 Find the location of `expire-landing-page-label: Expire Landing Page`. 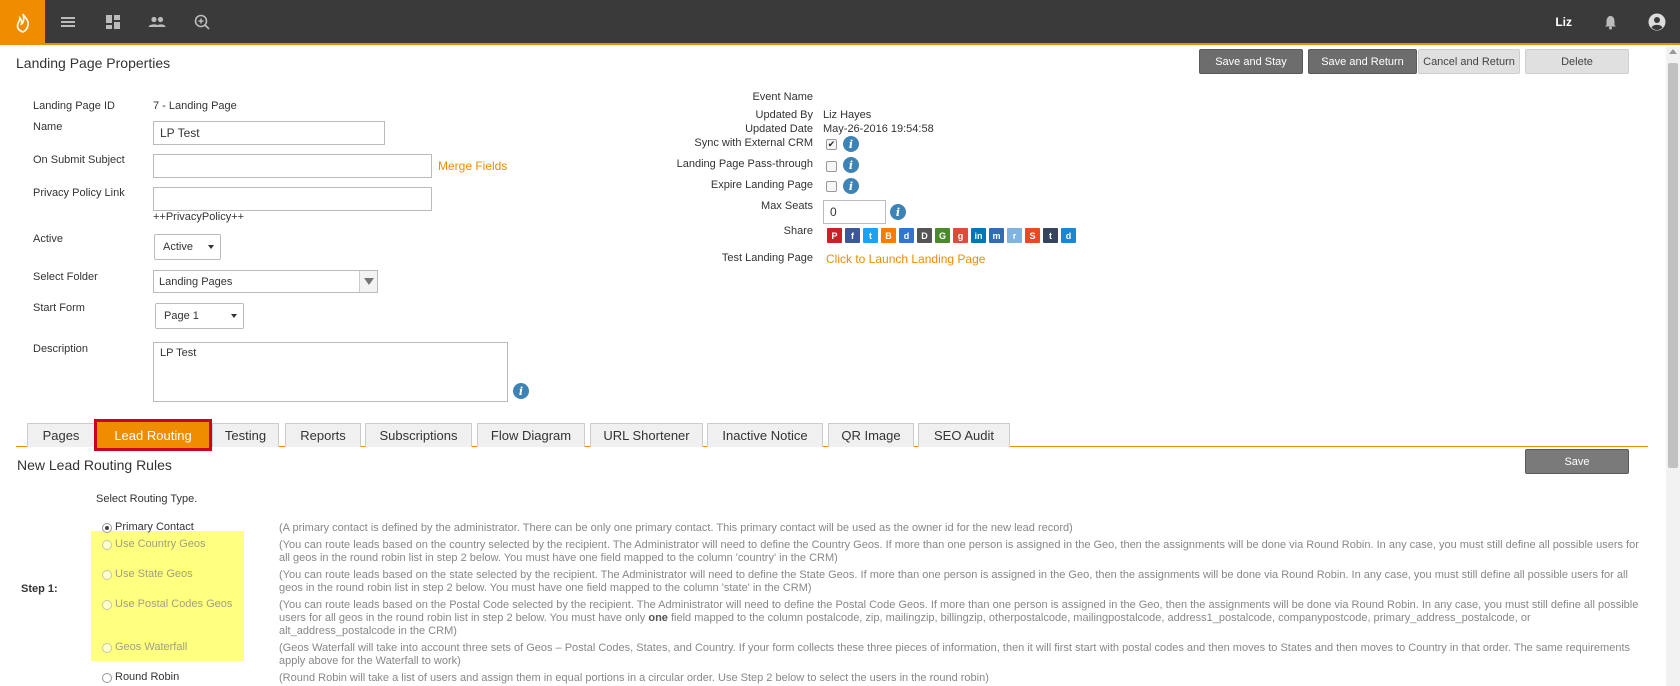

expire-landing-page-label: Expire Landing Page is located at coordinates (761, 185).